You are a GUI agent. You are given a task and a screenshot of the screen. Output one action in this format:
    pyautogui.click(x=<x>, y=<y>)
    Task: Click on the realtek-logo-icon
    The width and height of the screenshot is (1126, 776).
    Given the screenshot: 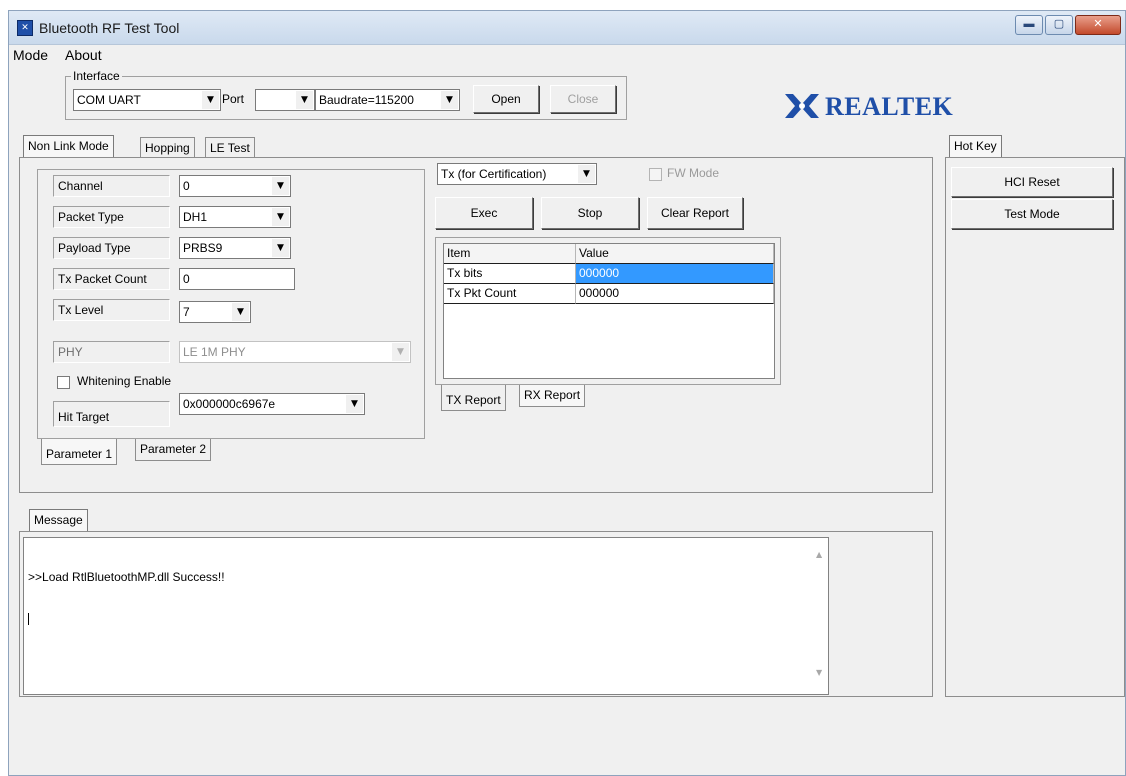 What is the action you would take?
    pyautogui.click(x=802, y=106)
    